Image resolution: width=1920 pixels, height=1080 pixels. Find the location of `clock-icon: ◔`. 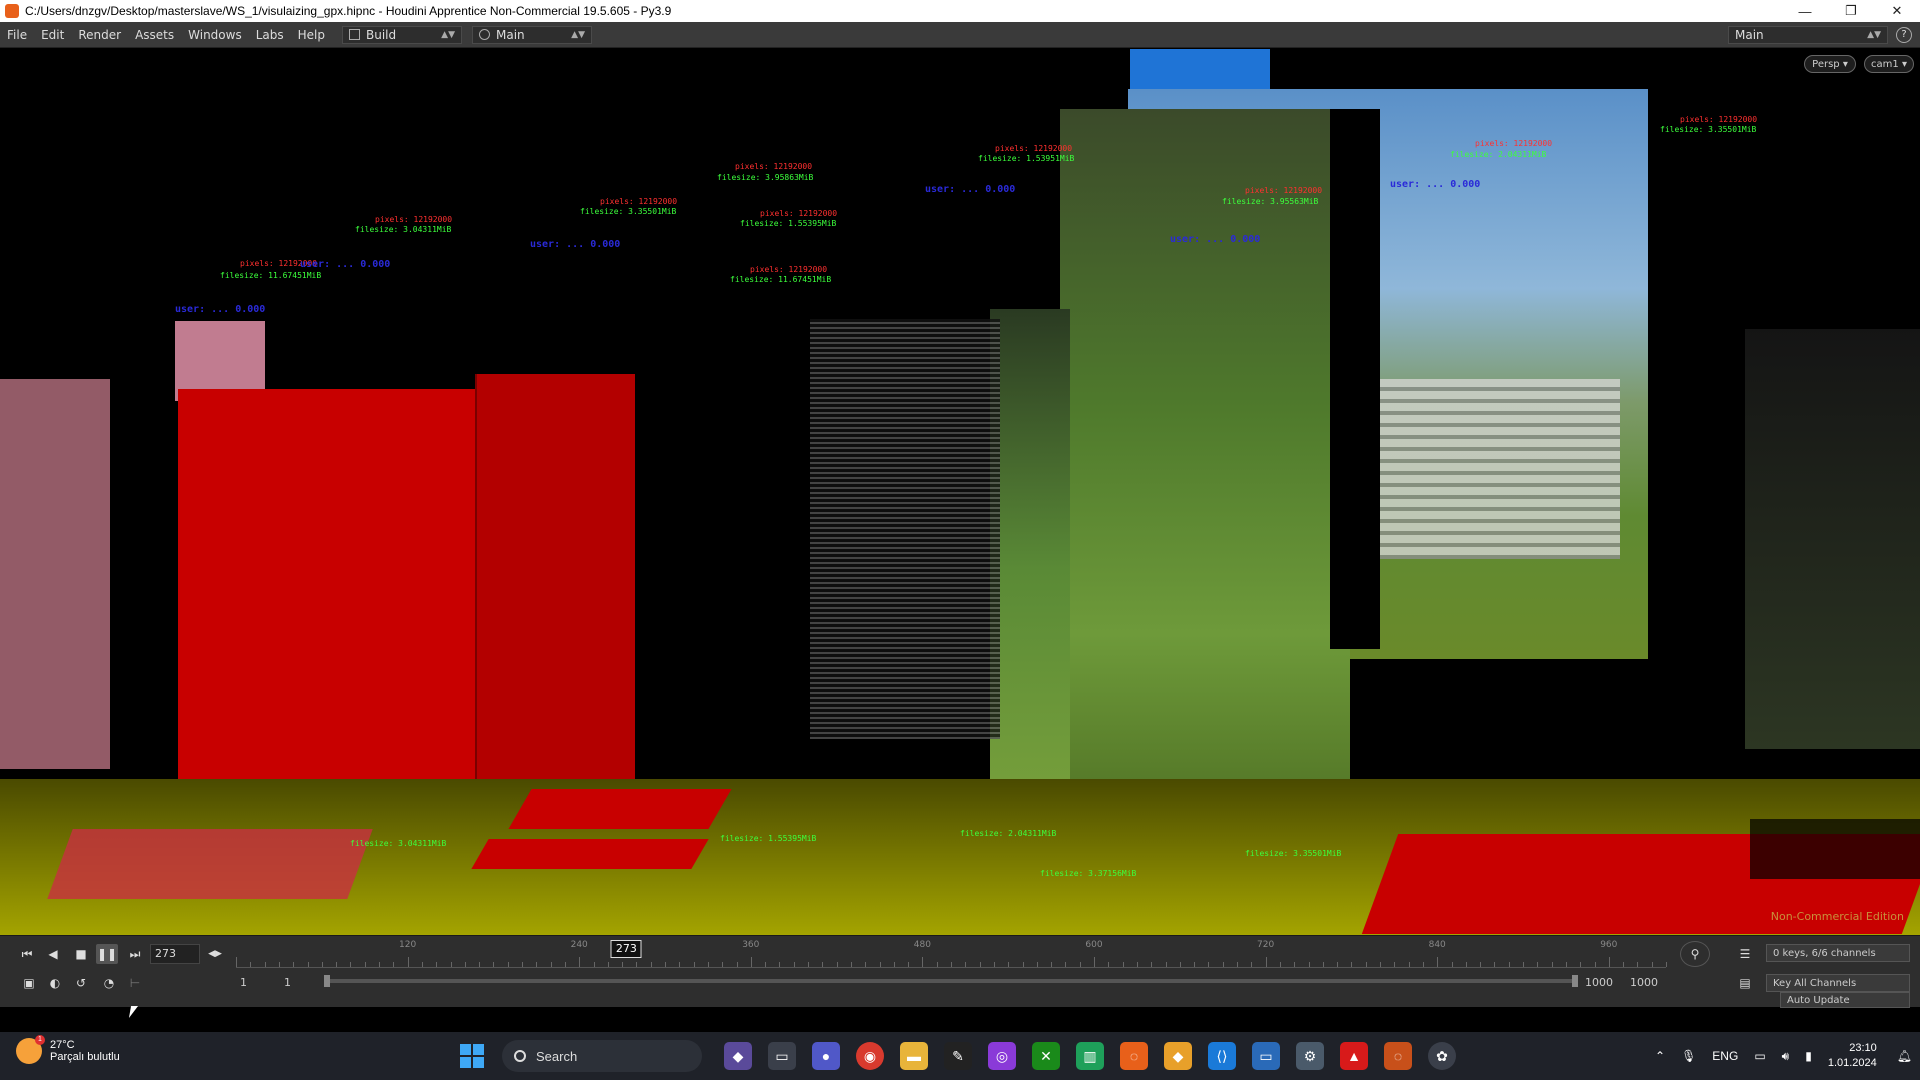

clock-icon: ◔ is located at coordinates (109, 983).